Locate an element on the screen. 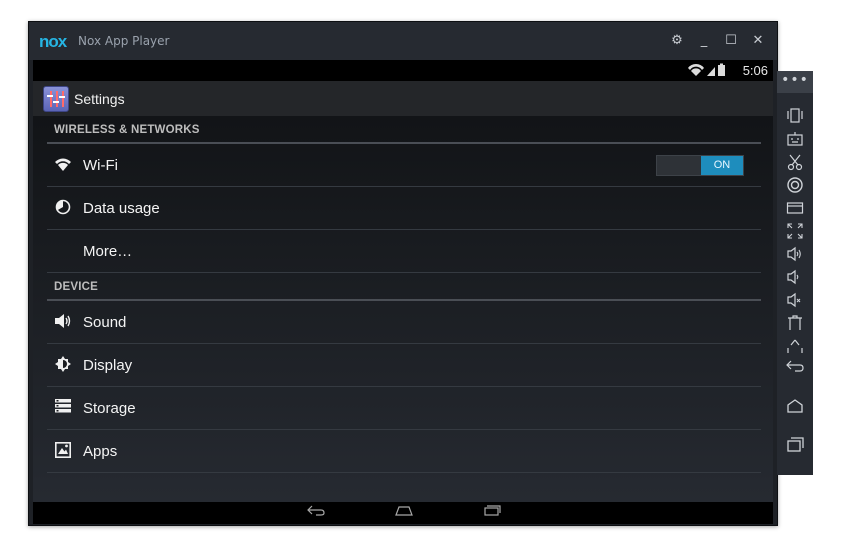  action-bar: Settings is located at coordinates (403, 98).